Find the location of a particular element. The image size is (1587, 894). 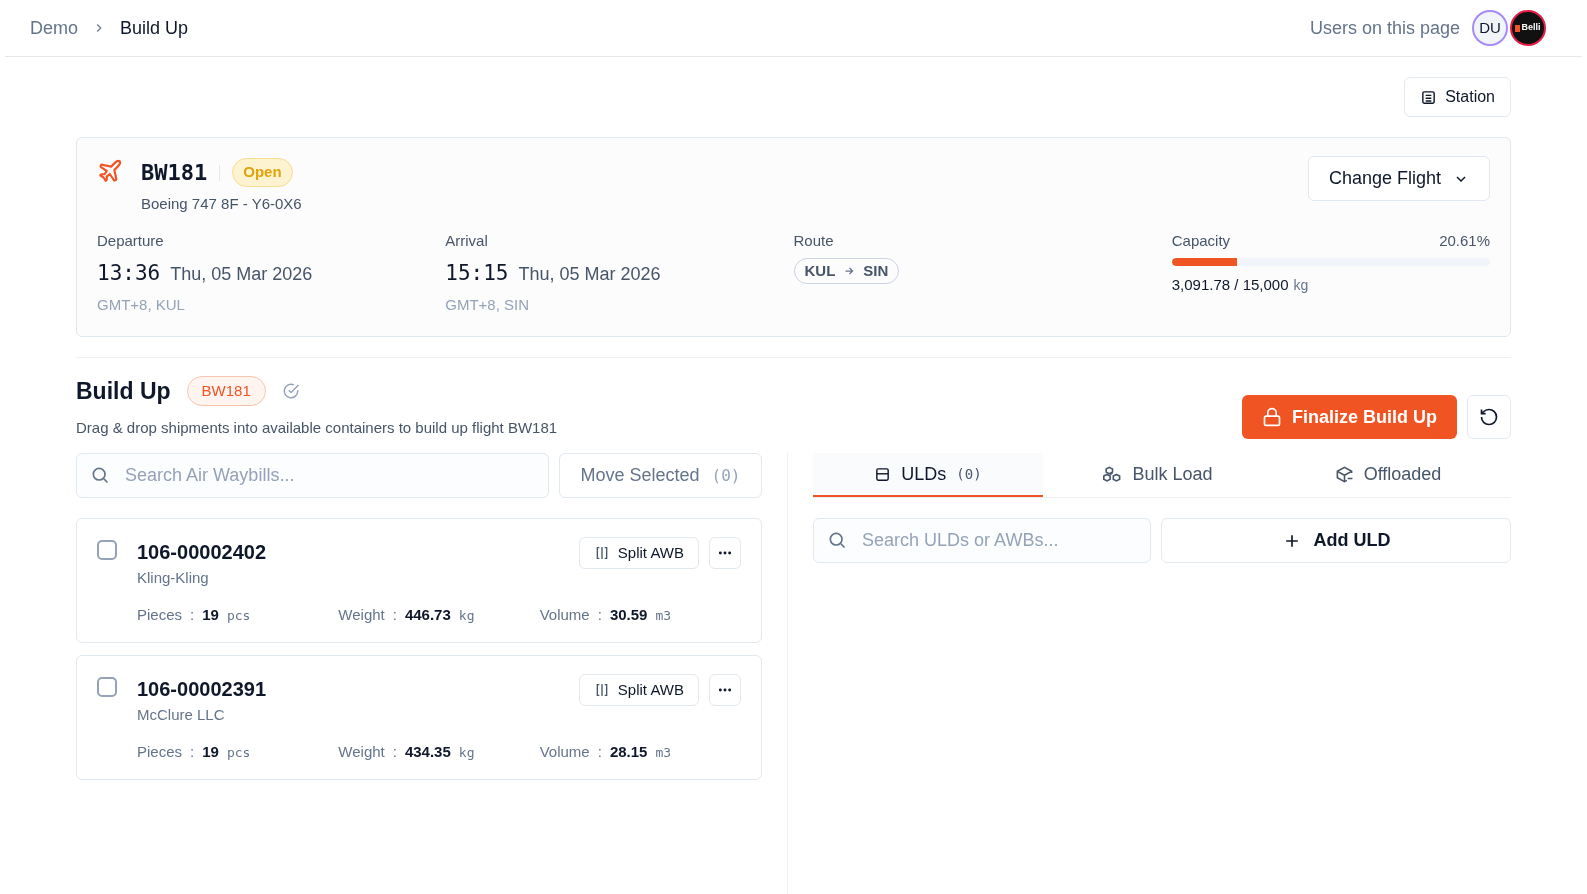

container-icon is located at coordinates (883, 474).